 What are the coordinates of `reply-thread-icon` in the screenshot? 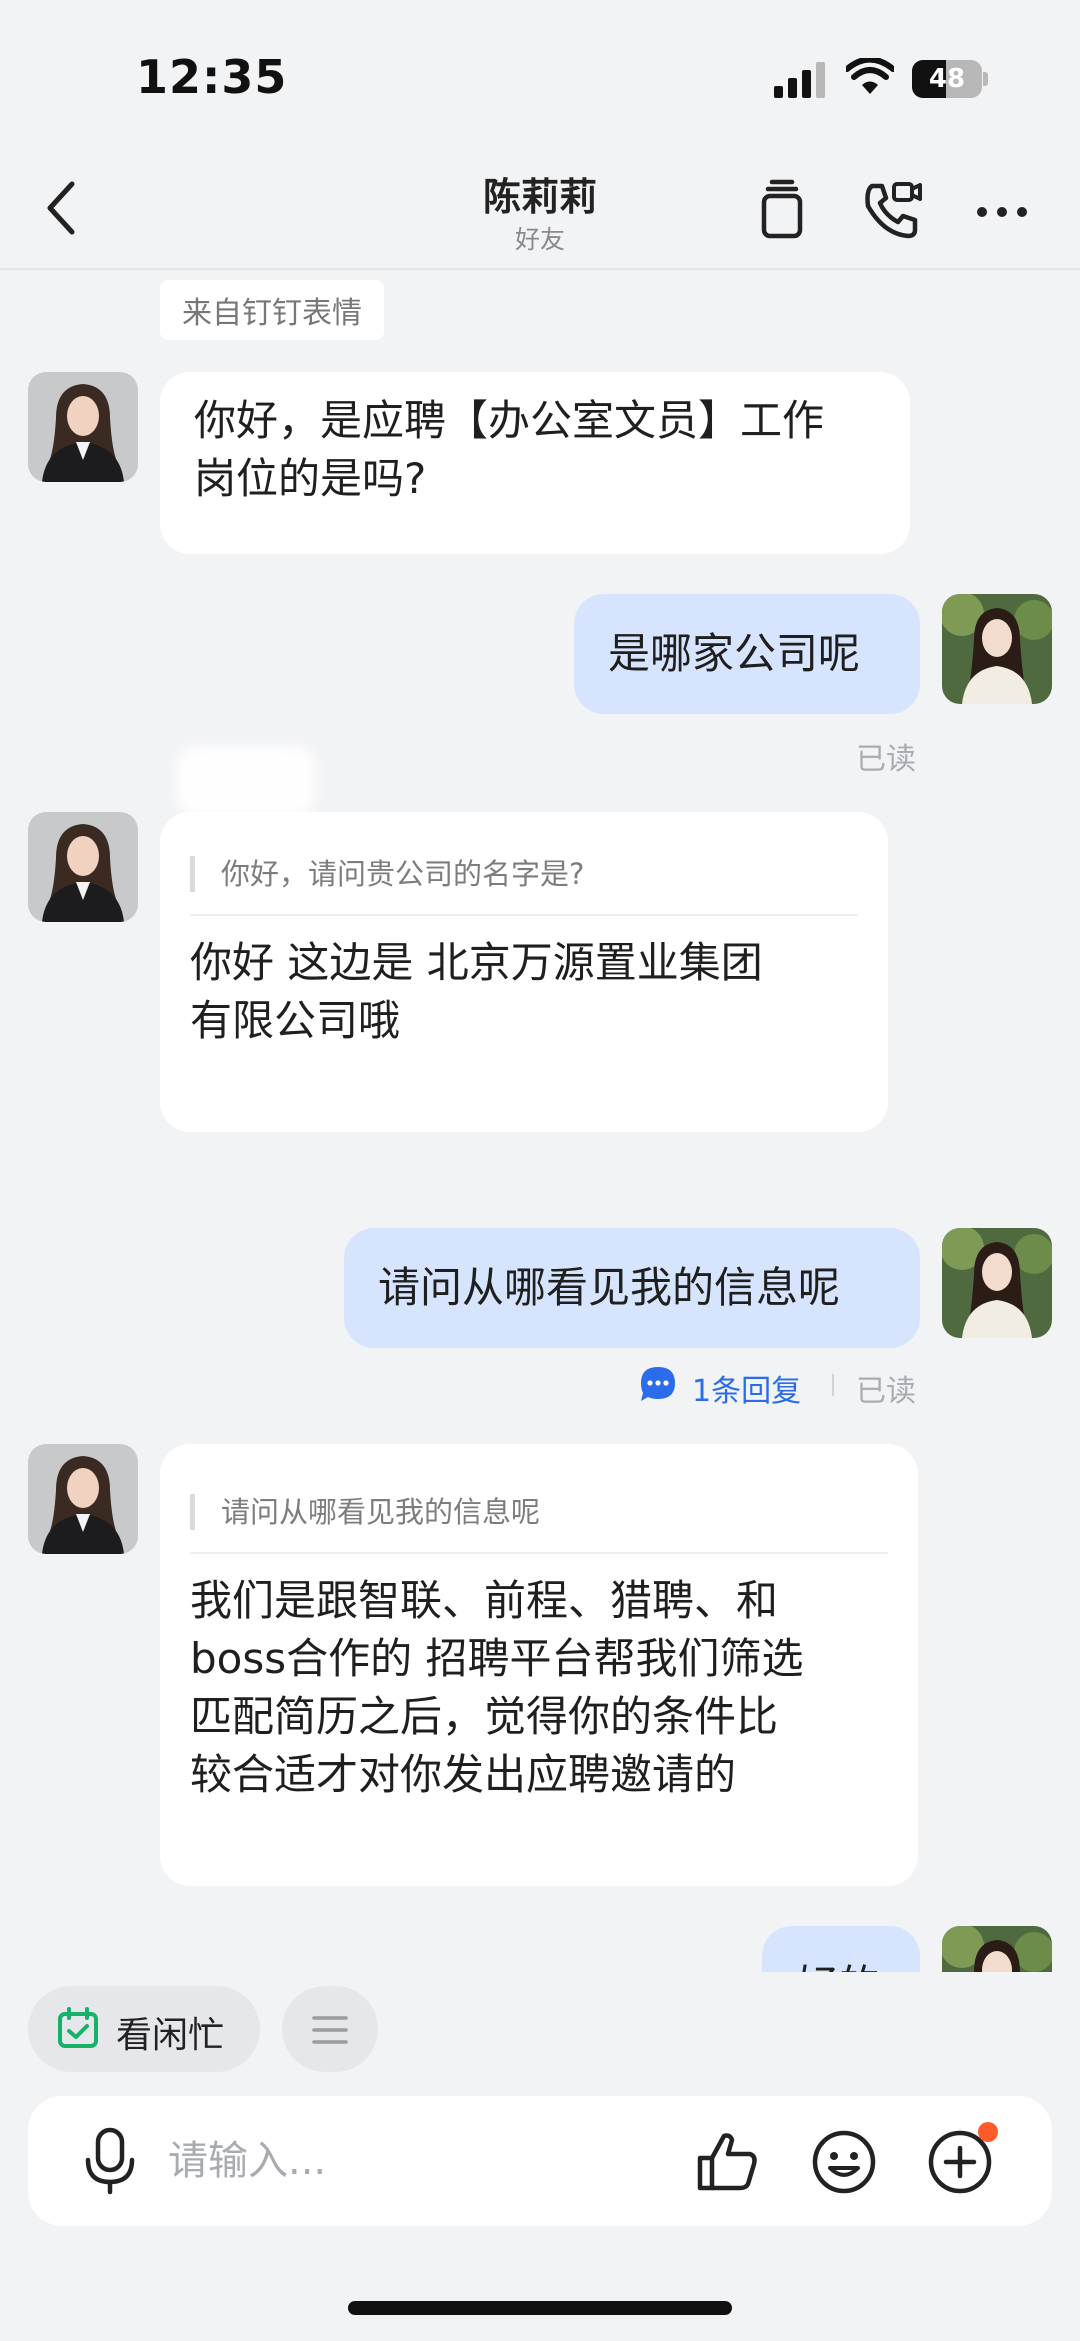 It's located at (658, 1384).